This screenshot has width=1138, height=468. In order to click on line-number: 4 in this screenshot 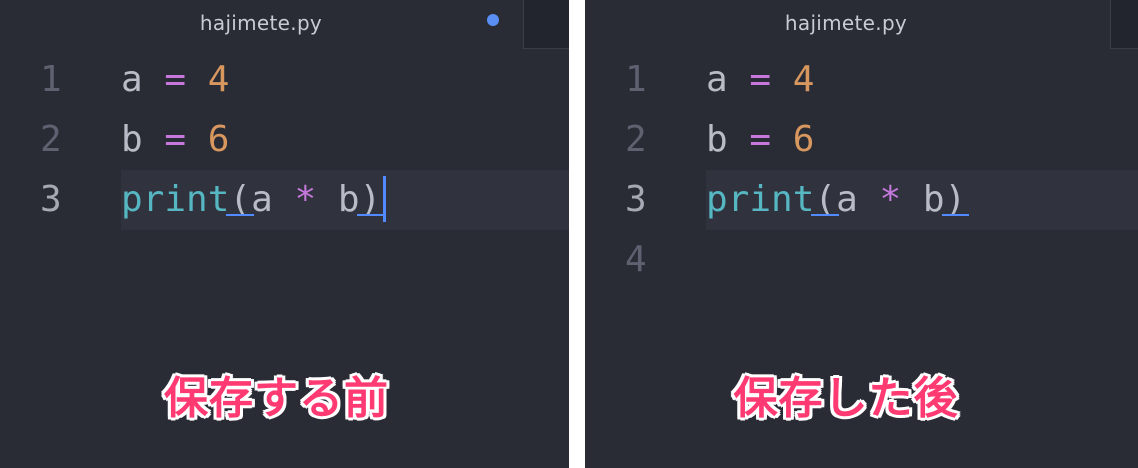, I will do `click(636, 259)`.